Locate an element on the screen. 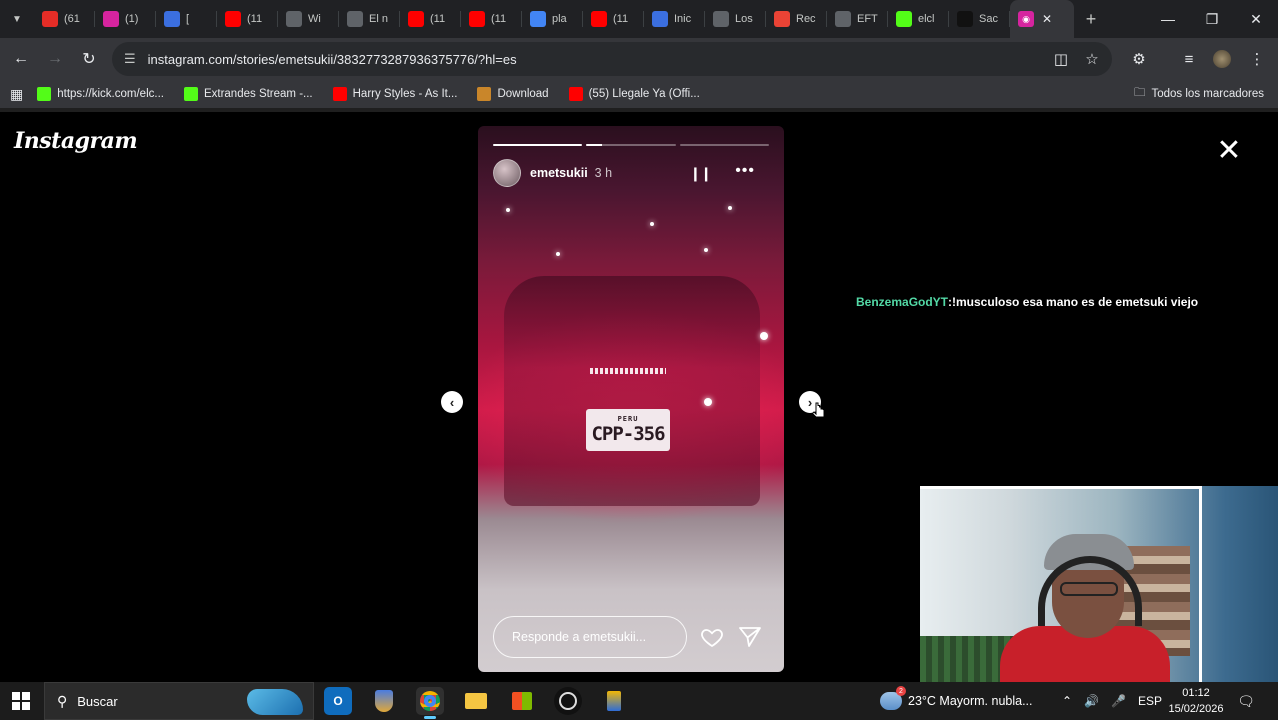  speaker-icon: 🔊 is located at coordinates (1091, 701).